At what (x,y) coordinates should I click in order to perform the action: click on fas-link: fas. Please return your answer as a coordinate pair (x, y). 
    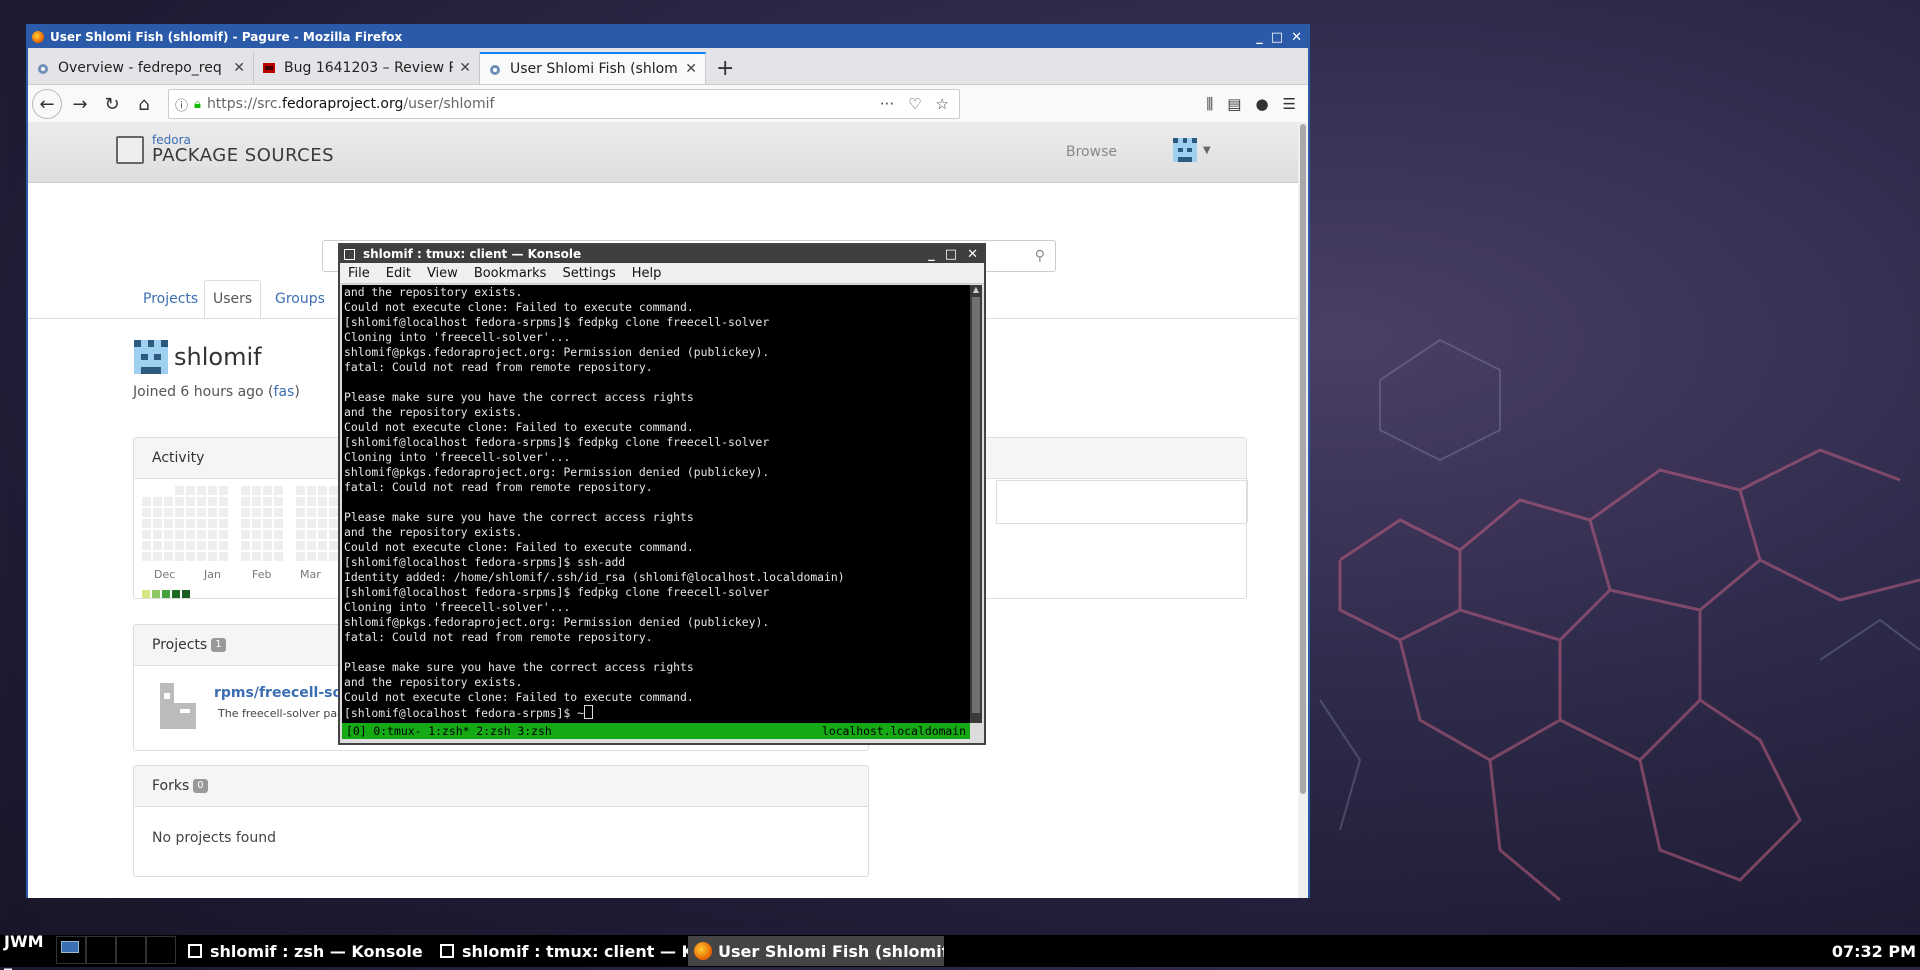
    Looking at the image, I should click on (284, 392).